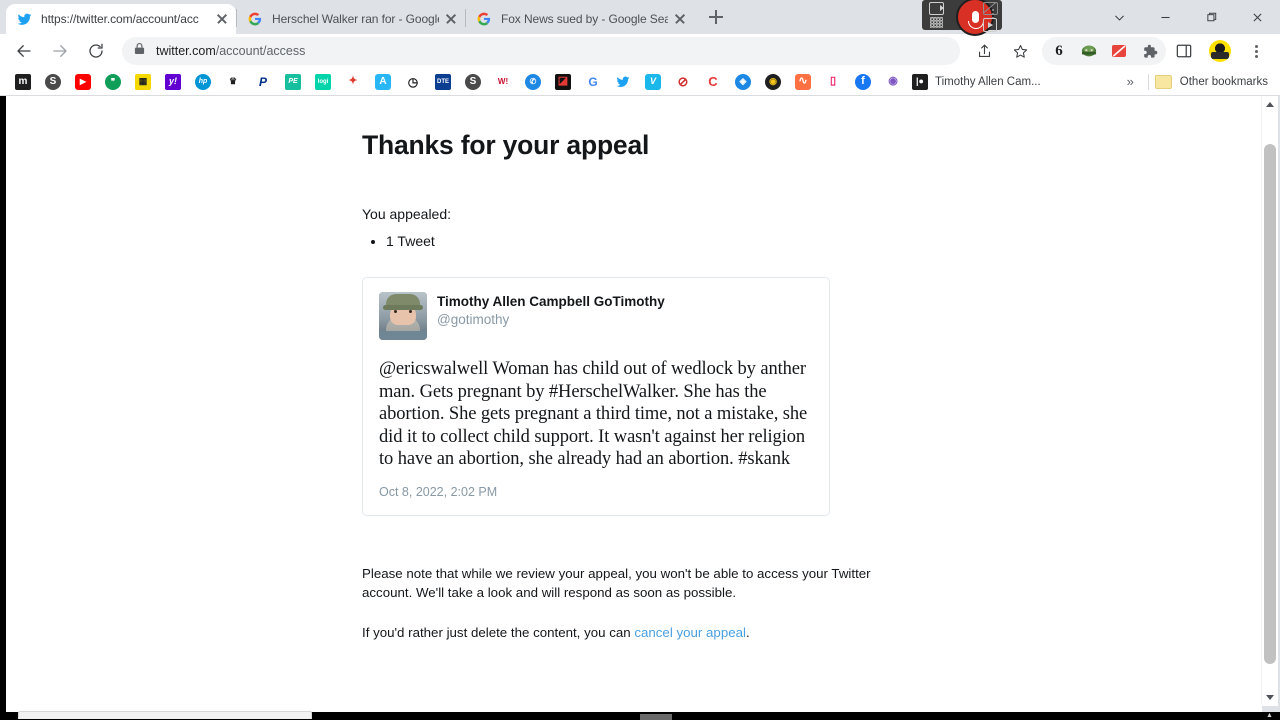 Image resolution: width=1280 pixels, height=720 pixels. Describe the element at coordinates (407, 214) in the screenshot. I see `appealed-label: You appealed:` at that location.